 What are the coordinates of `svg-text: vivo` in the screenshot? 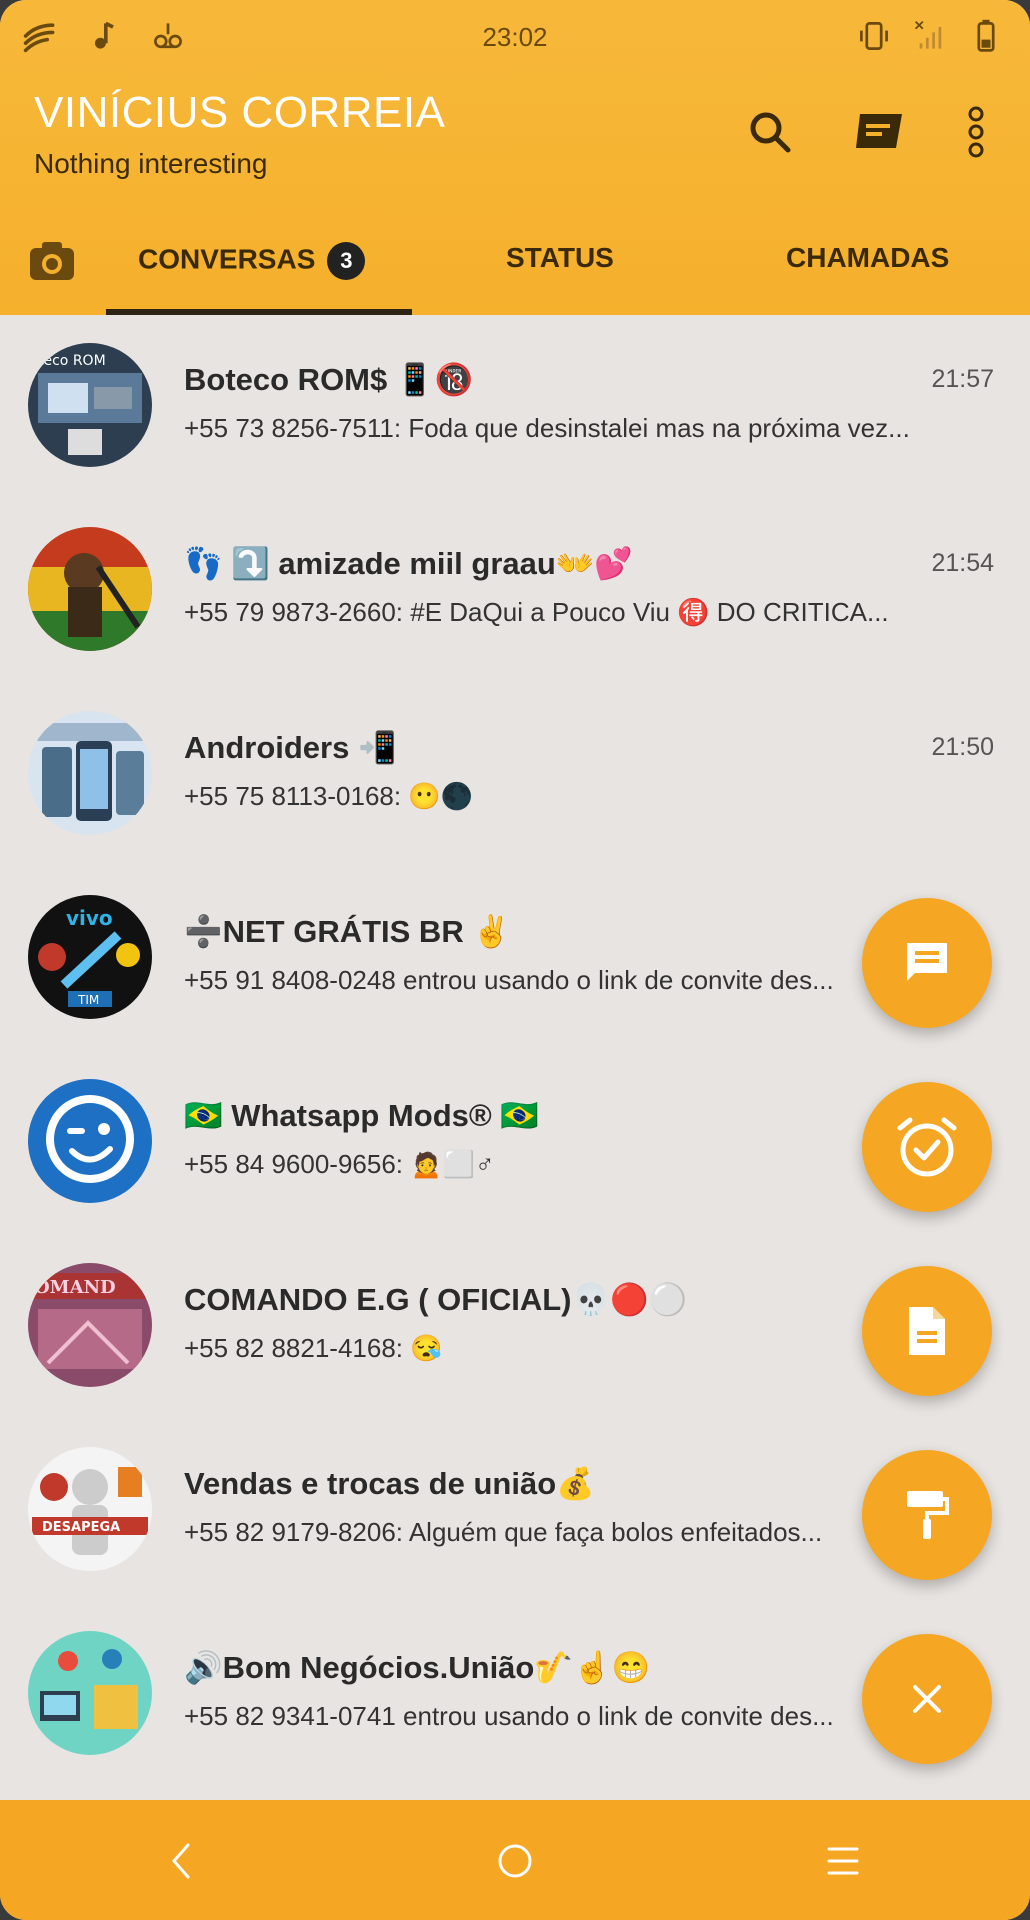 It's located at (89, 918).